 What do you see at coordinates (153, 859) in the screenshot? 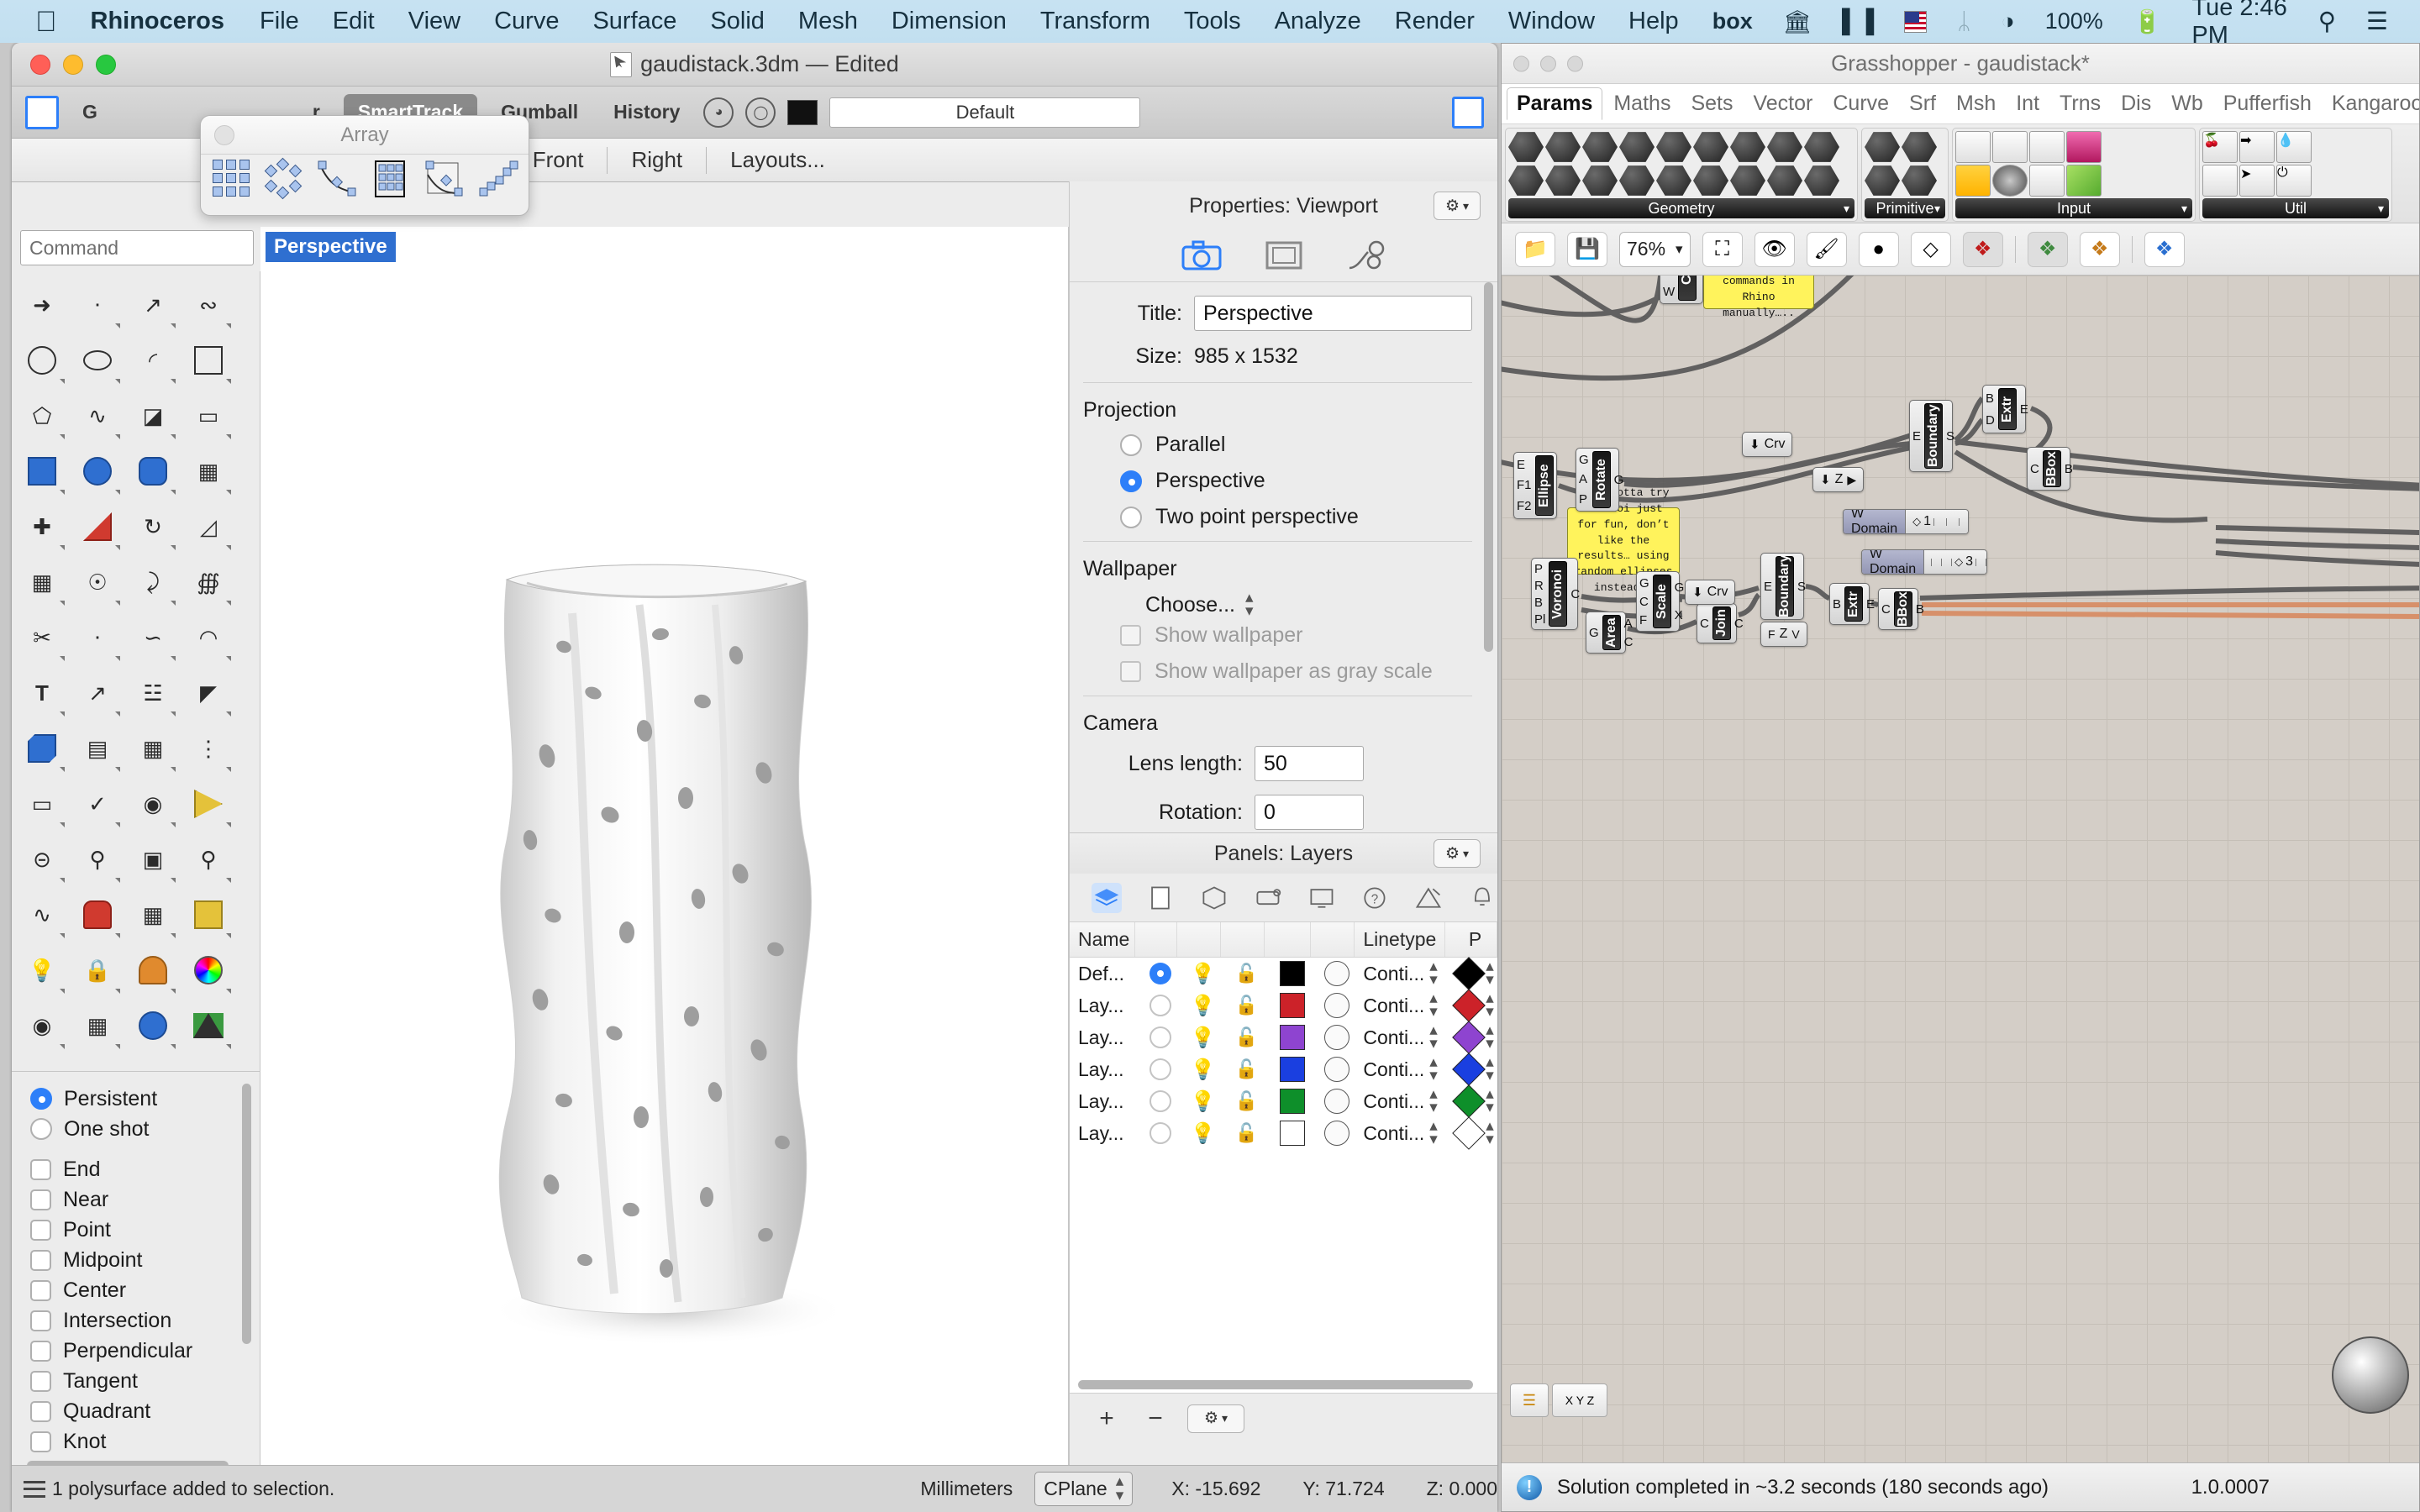
I see `zoom-window-icon: ▣` at bounding box center [153, 859].